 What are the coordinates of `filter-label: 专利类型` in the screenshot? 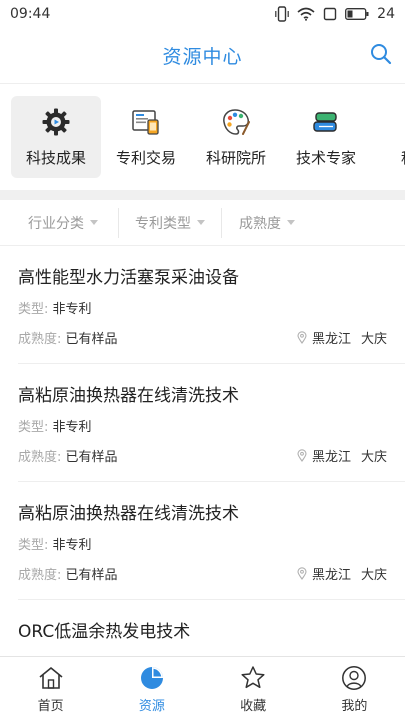 It's located at (163, 223).